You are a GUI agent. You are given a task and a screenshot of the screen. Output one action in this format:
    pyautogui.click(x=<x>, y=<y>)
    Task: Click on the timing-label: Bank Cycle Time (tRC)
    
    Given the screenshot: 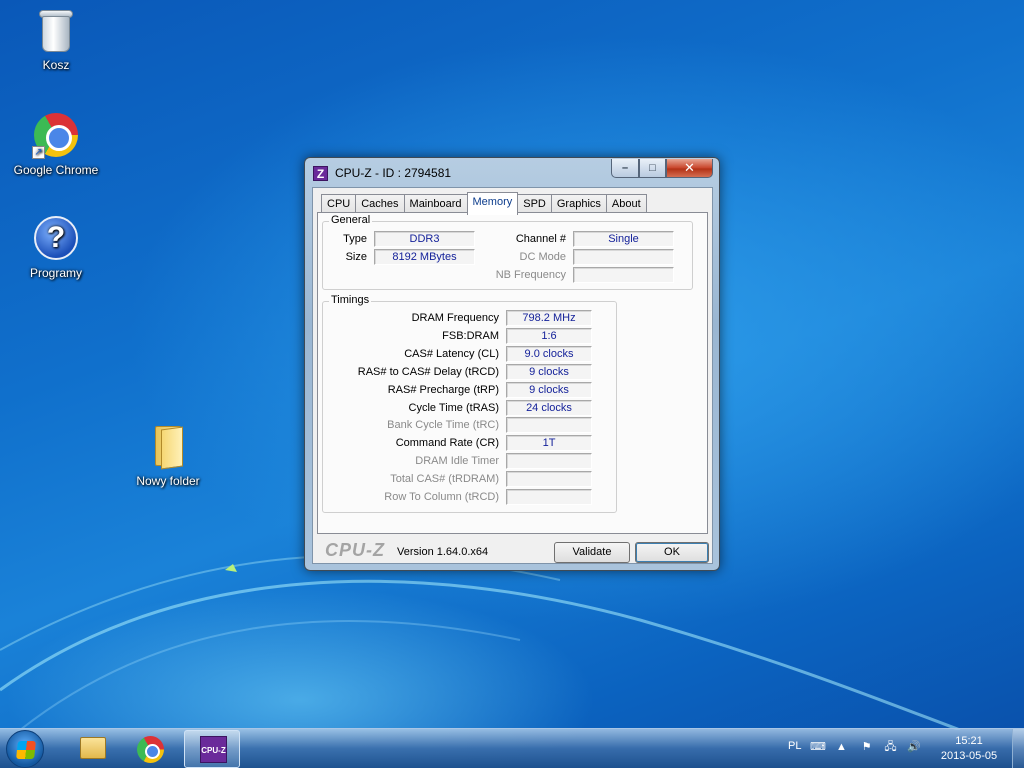 What is the action you would take?
    pyautogui.click(x=443, y=425)
    